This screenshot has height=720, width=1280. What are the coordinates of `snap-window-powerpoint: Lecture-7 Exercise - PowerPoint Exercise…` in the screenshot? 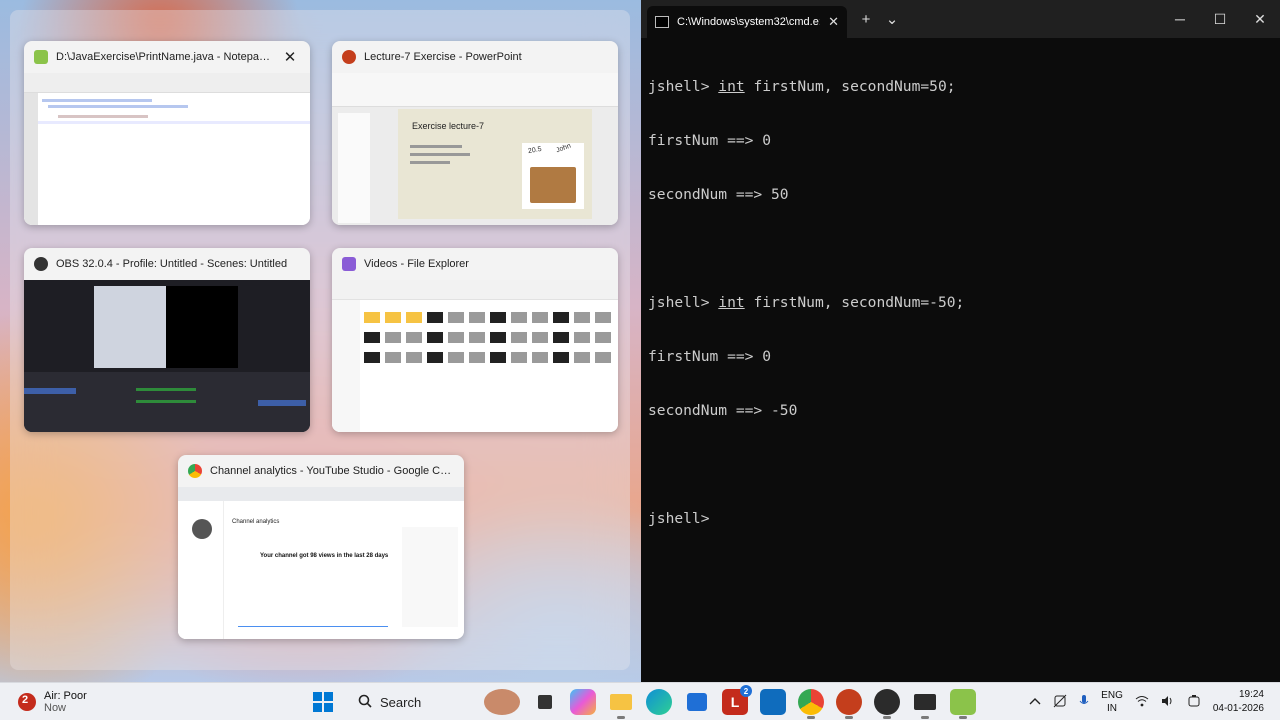 It's located at (475, 133).